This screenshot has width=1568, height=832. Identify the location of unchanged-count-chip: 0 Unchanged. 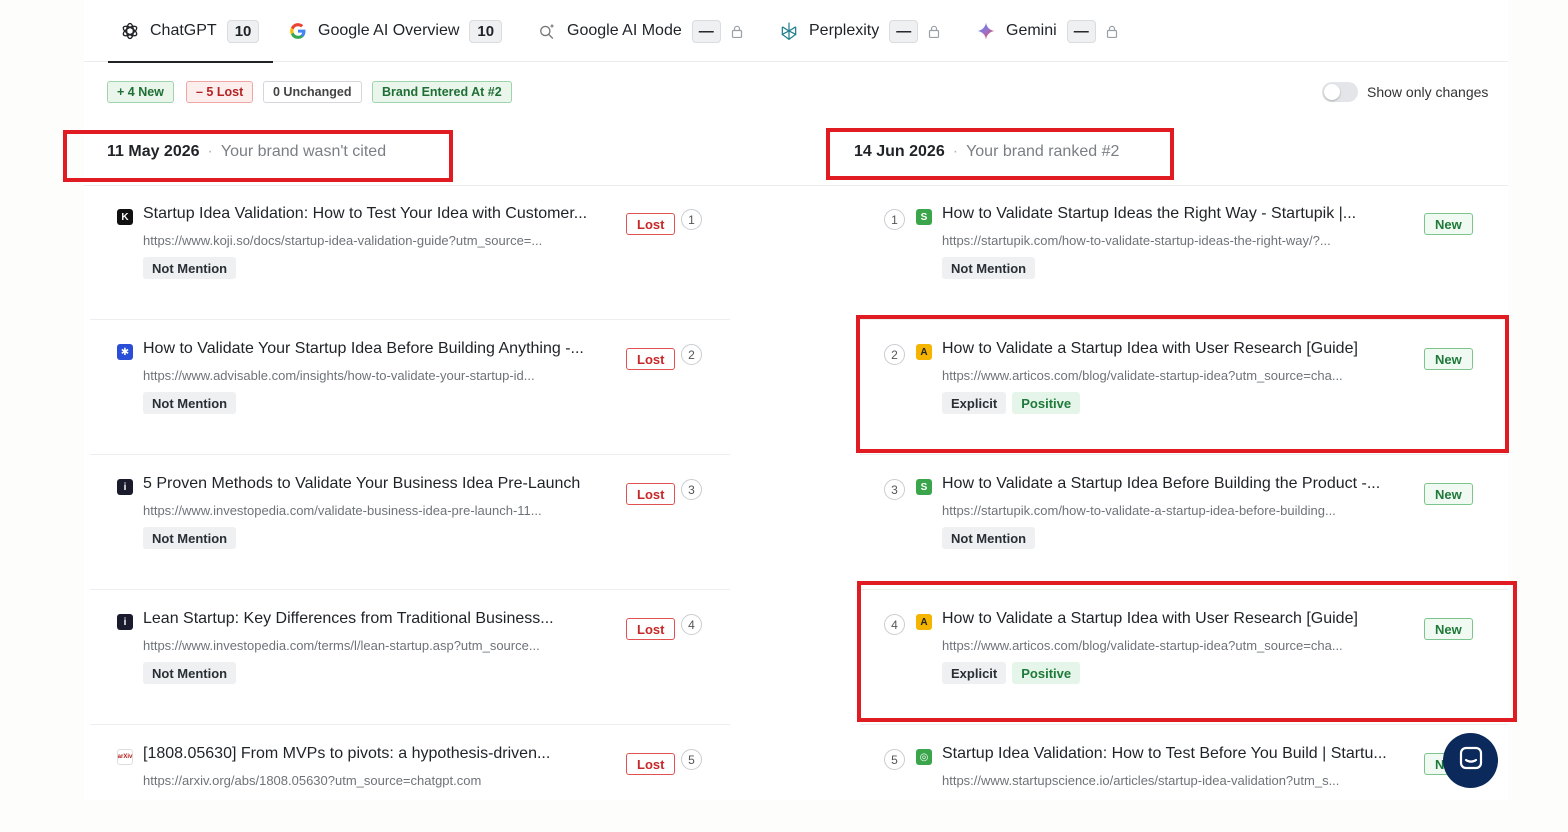
(312, 92).